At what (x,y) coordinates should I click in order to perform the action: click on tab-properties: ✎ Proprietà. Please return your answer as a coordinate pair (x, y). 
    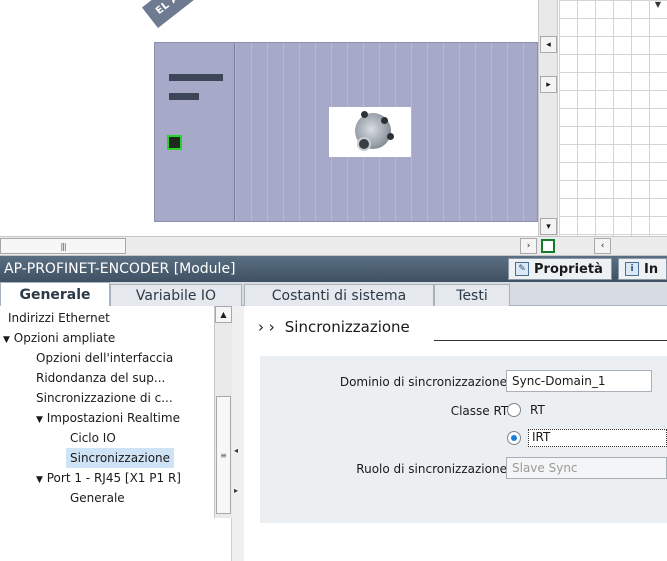
    Looking at the image, I should click on (560, 269).